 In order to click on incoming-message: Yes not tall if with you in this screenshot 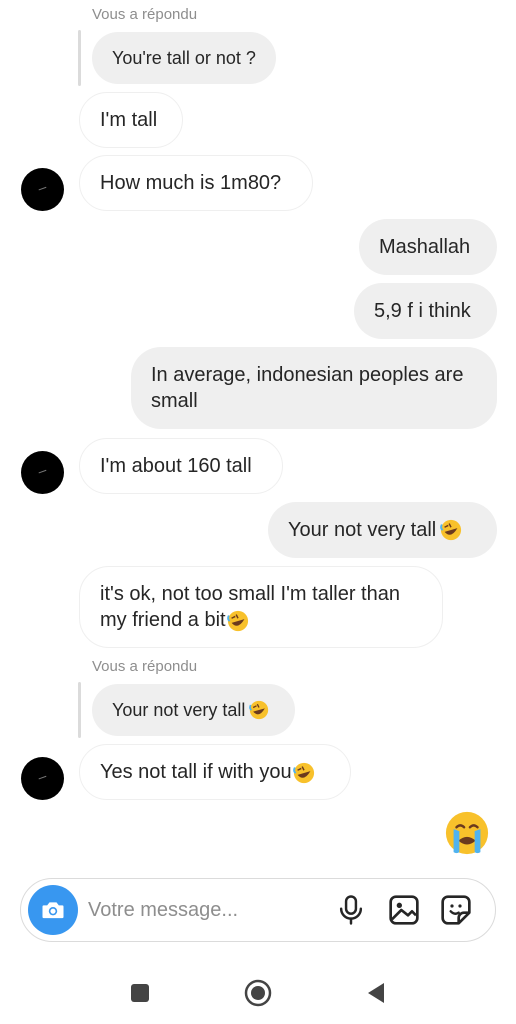, I will do `click(215, 772)`.